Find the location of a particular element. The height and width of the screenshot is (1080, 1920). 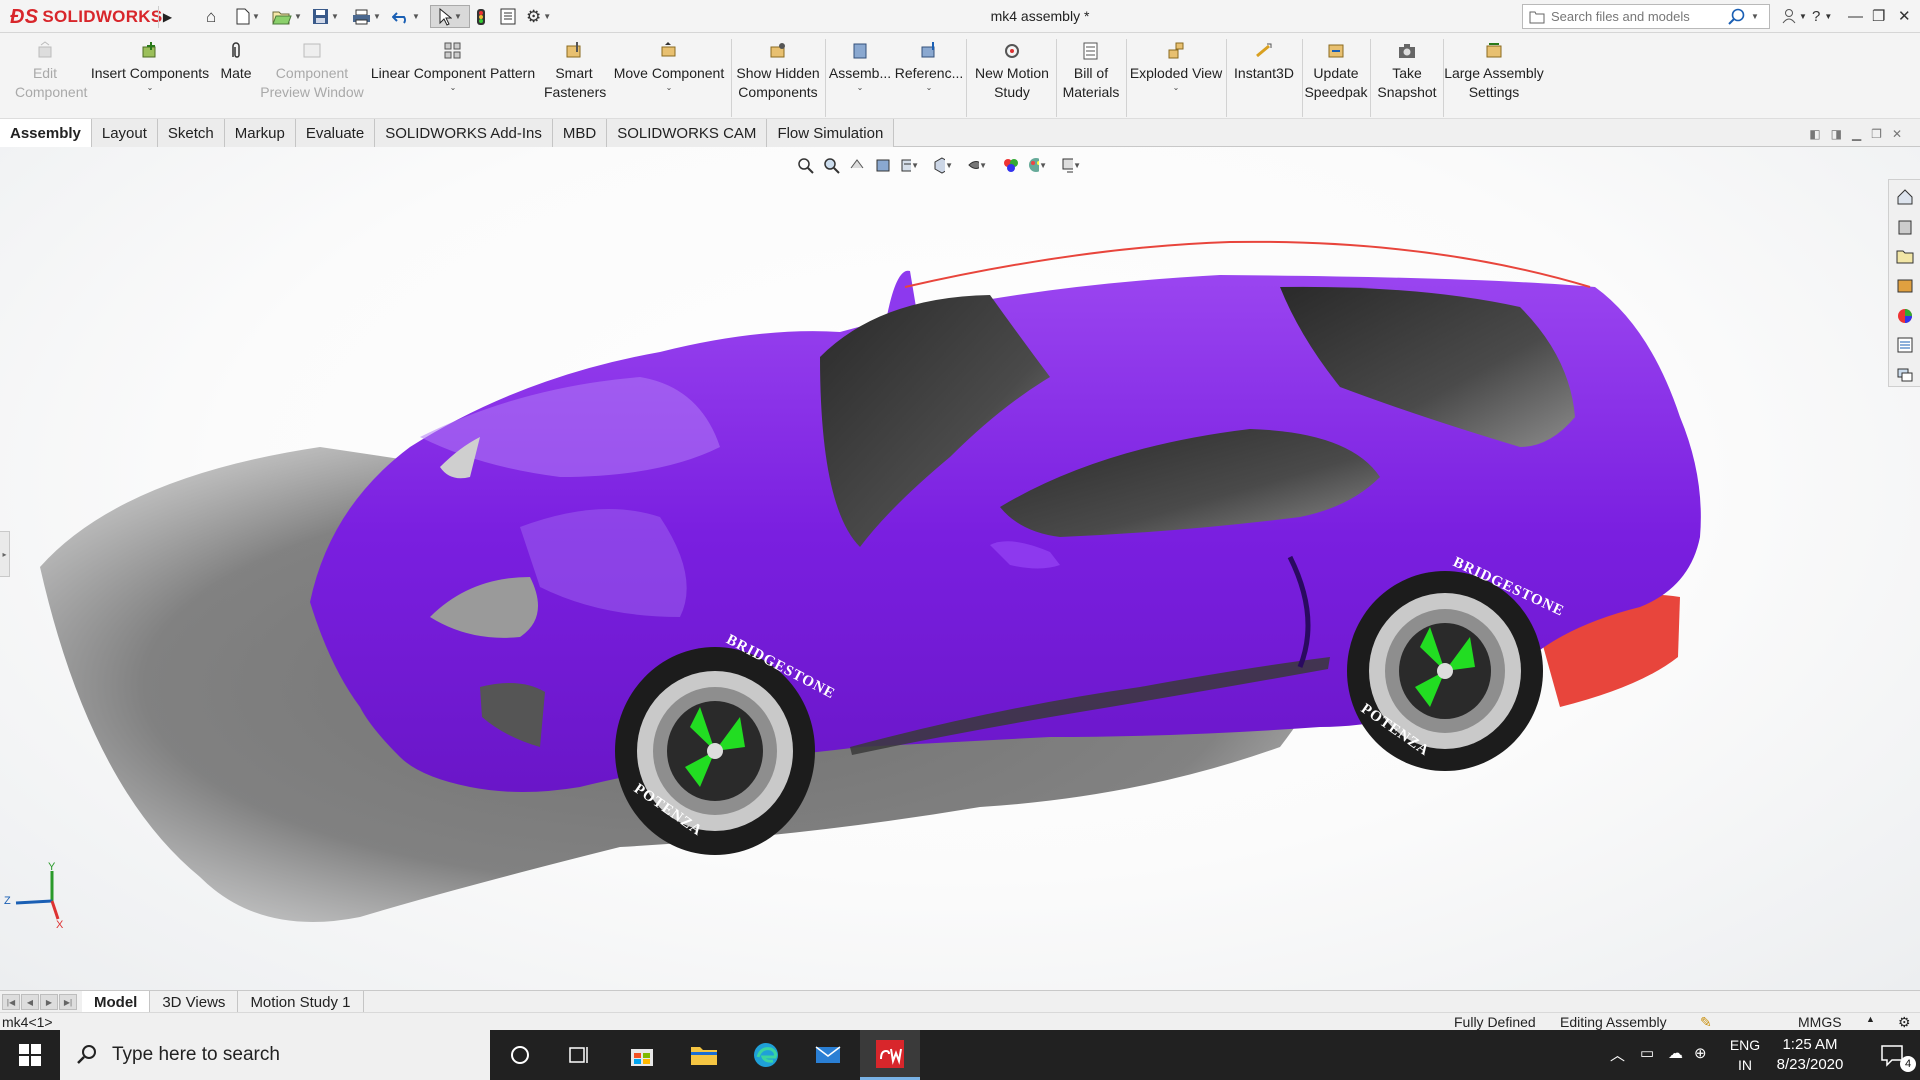

search-input is located at coordinates (1636, 16).